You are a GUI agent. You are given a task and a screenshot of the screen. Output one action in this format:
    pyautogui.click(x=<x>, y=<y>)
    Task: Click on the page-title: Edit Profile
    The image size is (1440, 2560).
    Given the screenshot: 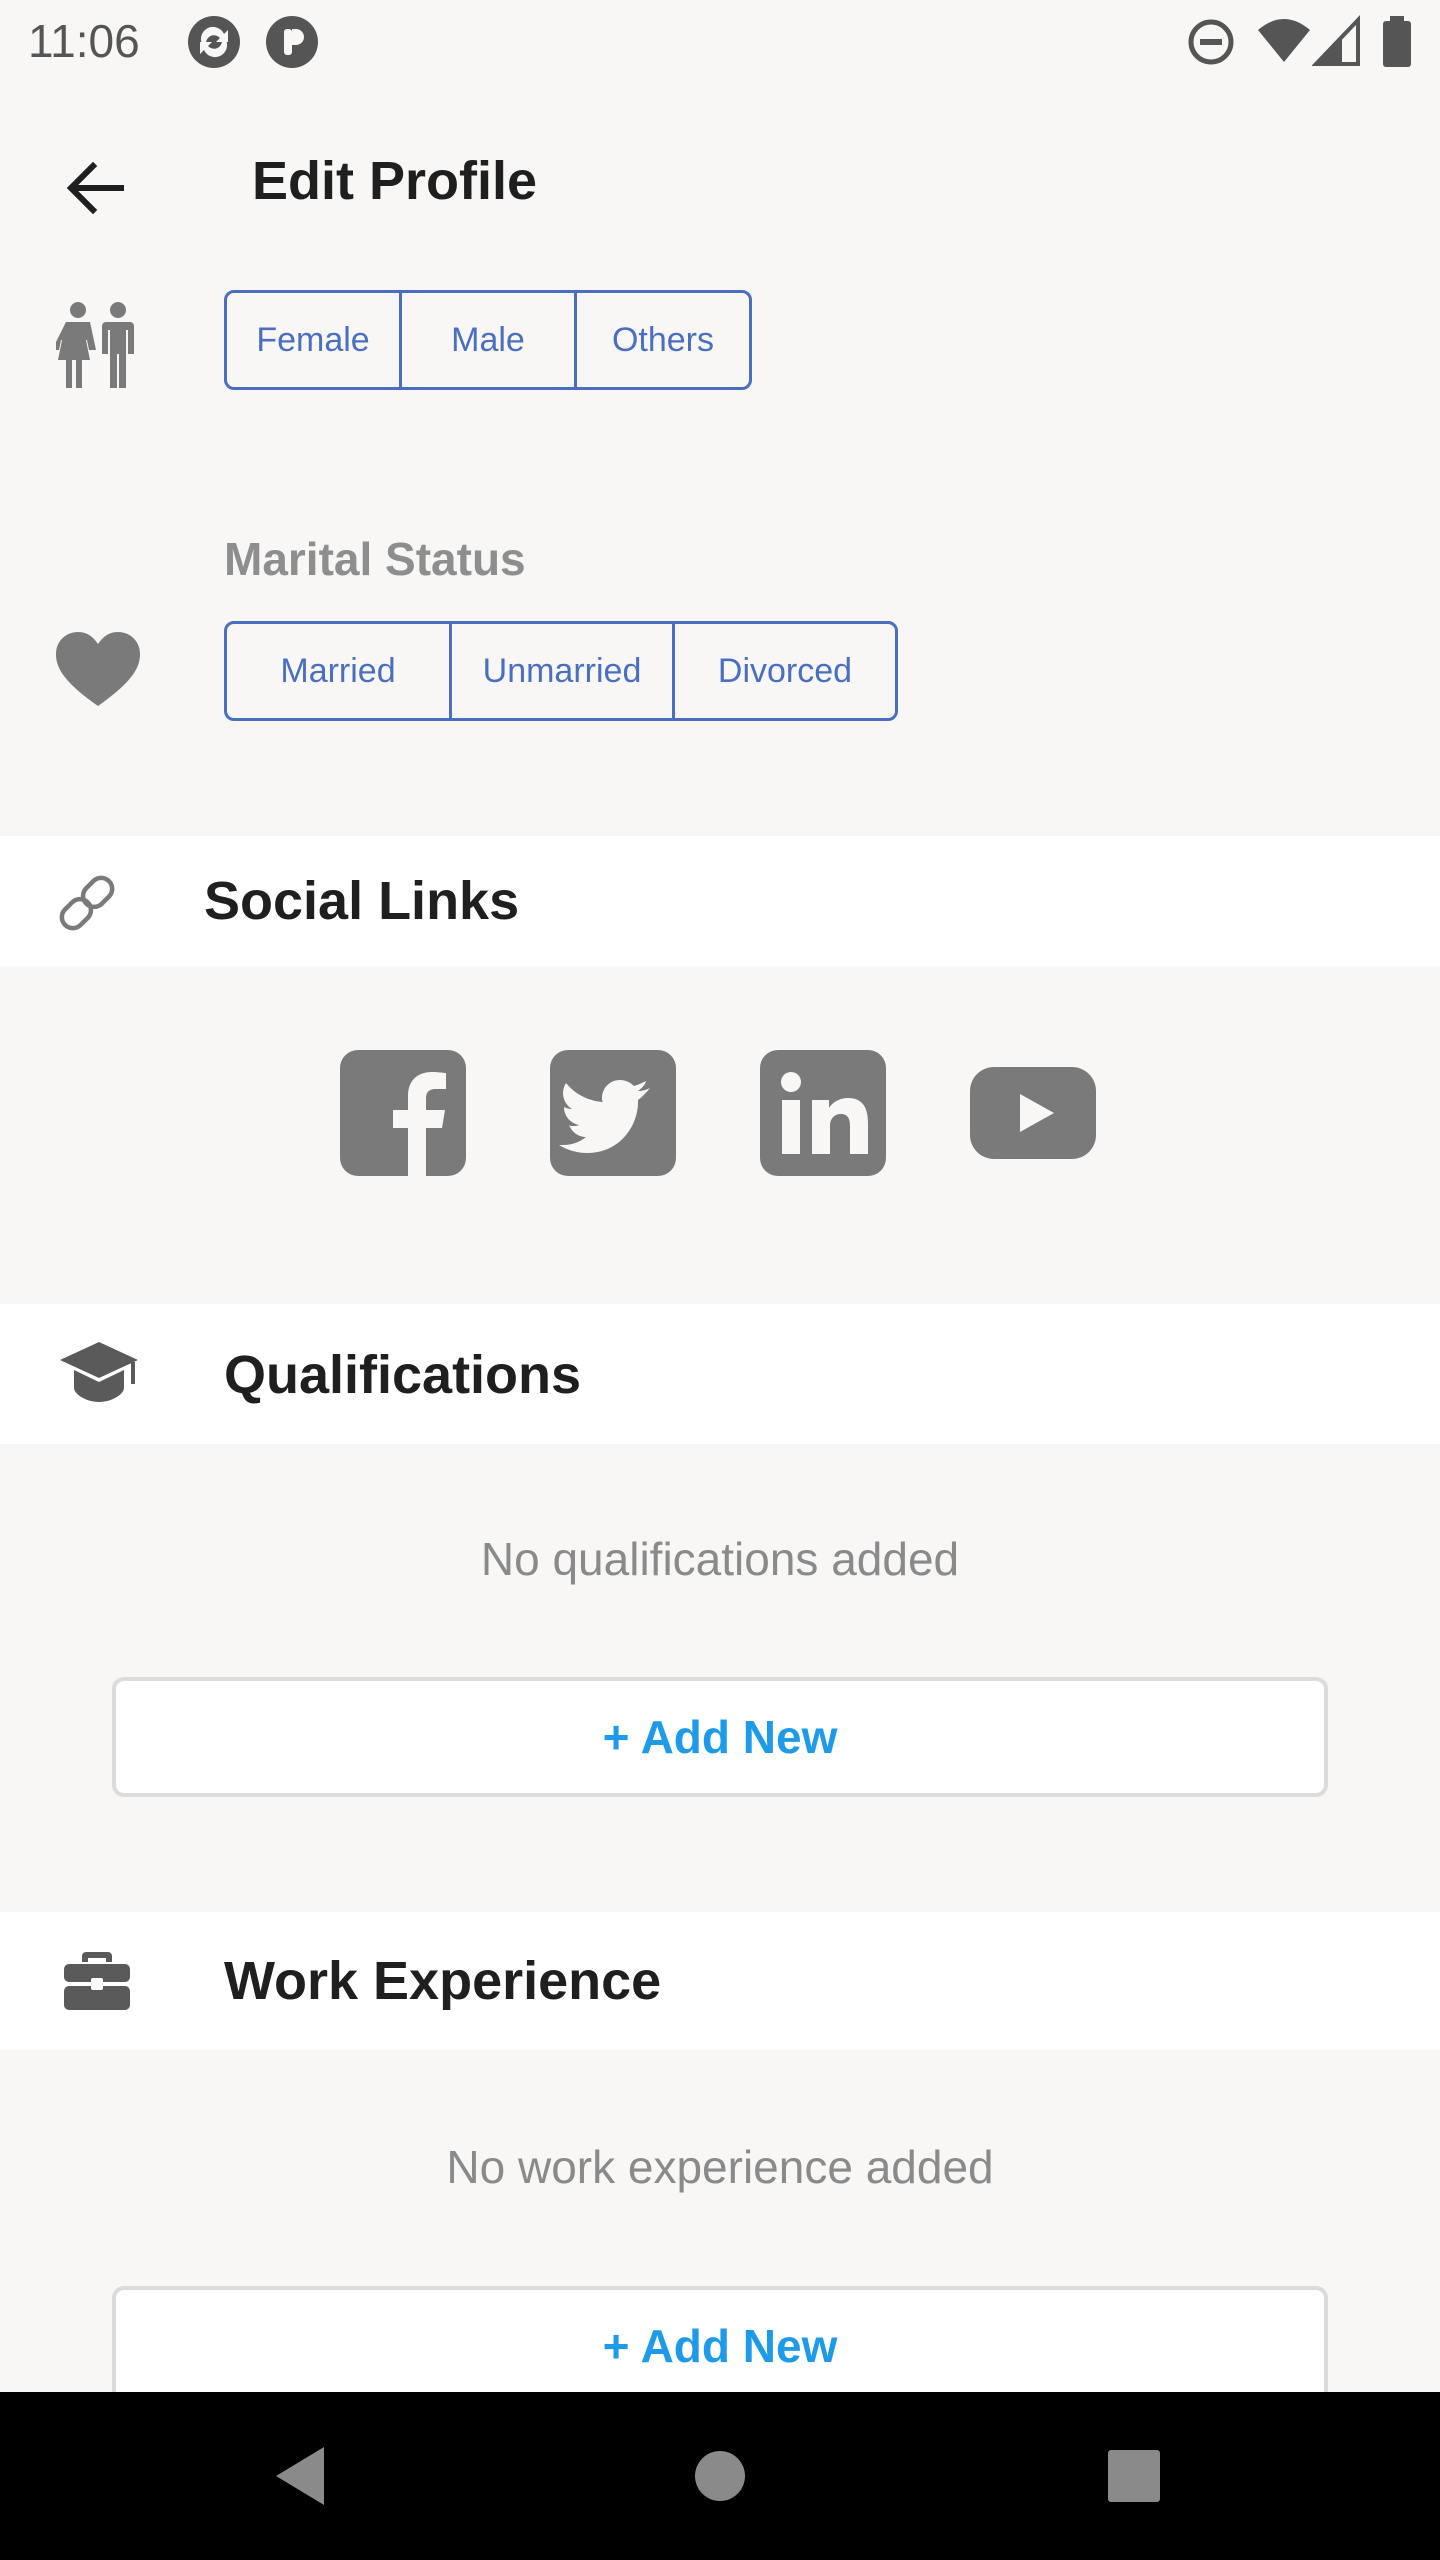 What is the action you would take?
    pyautogui.click(x=395, y=181)
    